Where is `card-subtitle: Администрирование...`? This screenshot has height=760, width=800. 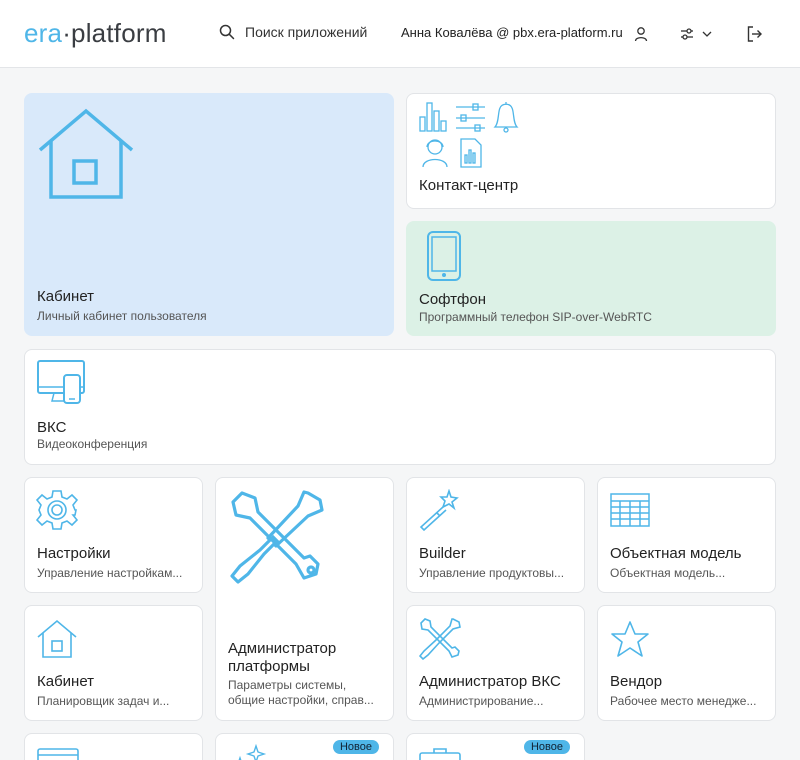
card-subtitle: Администрирование... is located at coordinates (481, 701).